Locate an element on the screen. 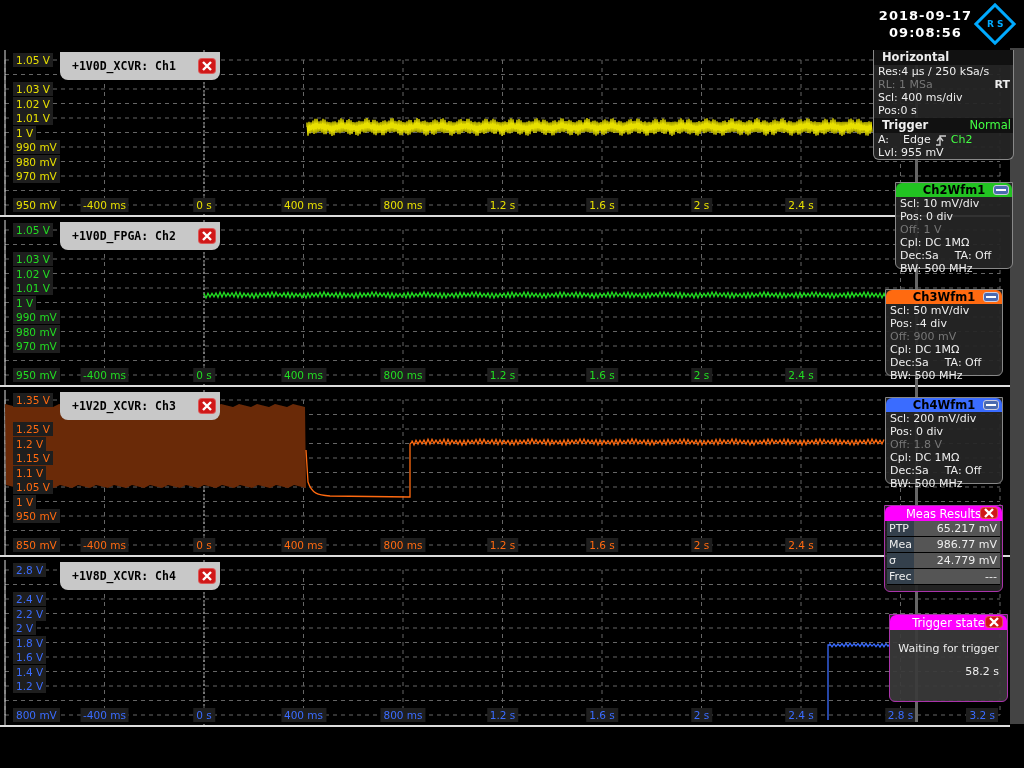 This screenshot has width=1024, height=768. table-cell: Mea is located at coordinates (900, 544).